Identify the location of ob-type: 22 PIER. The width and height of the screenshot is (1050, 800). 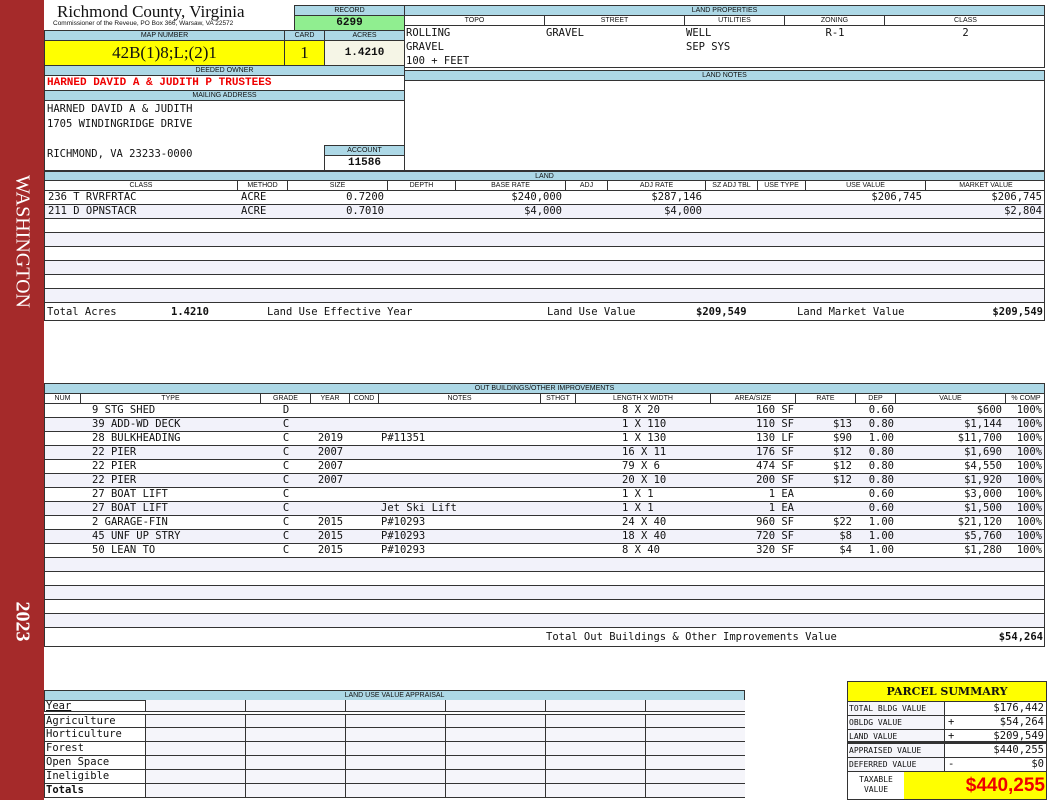
(114, 452).